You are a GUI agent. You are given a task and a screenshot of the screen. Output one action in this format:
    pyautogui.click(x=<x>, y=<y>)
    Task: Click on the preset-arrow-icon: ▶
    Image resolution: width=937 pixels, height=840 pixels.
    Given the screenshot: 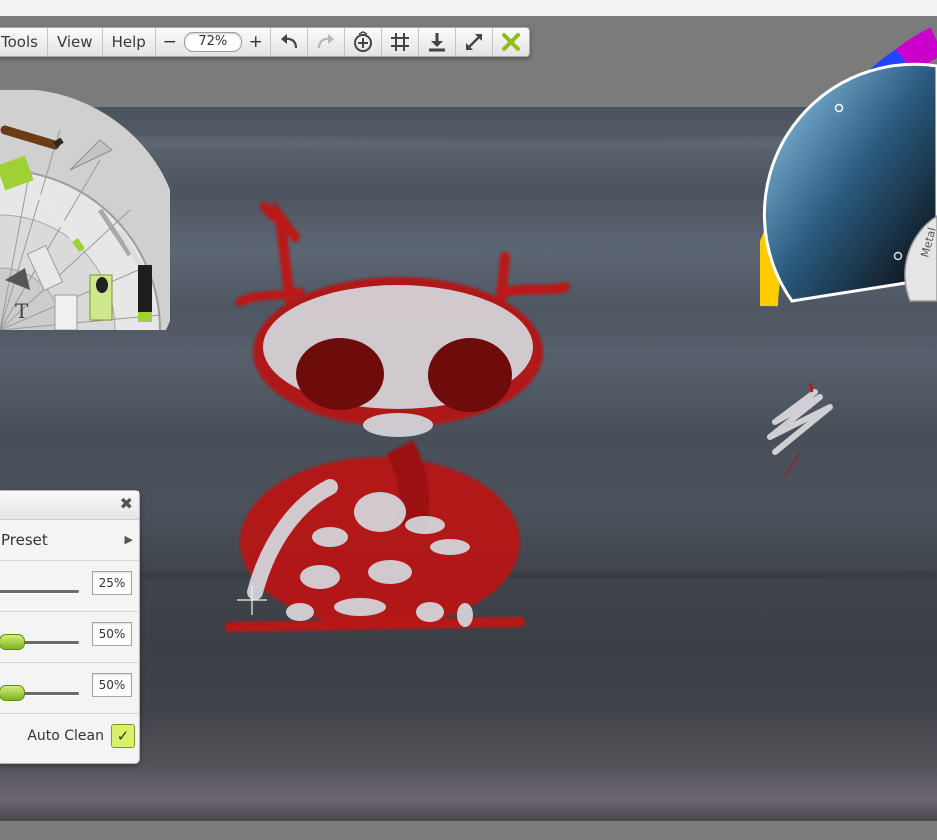 What is the action you would take?
    pyautogui.click(x=128, y=539)
    